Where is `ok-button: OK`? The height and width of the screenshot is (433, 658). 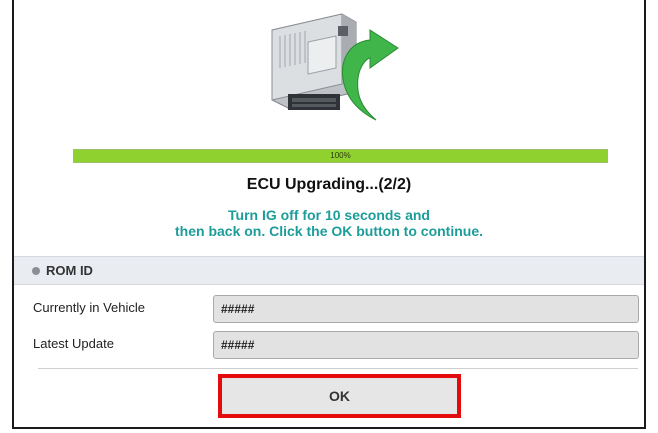 ok-button: OK is located at coordinates (339, 396).